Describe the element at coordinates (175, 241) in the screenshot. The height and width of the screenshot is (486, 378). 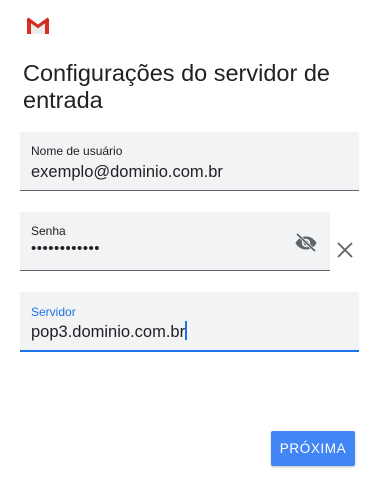
I see `password-field: Senha ••••••••••••` at that location.